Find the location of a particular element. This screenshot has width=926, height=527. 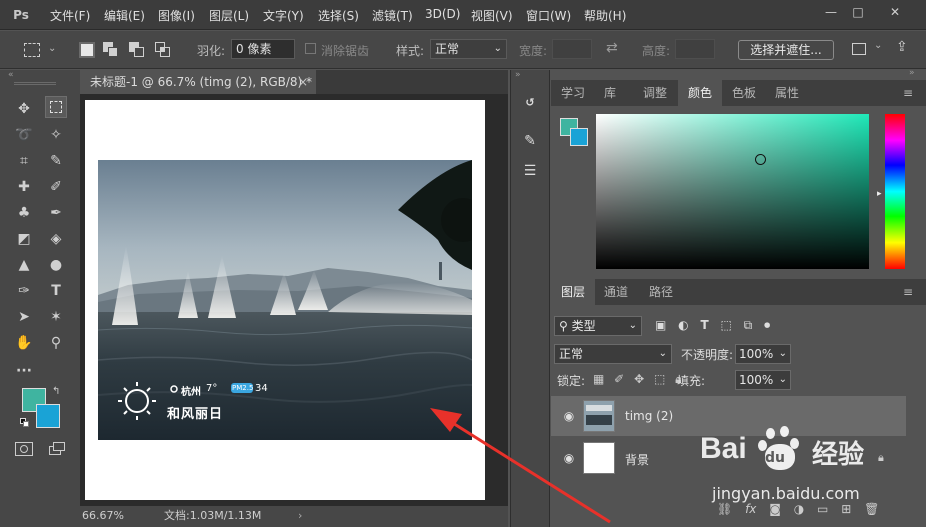

healing-brush-icon: ✚ is located at coordinates (24, 187).